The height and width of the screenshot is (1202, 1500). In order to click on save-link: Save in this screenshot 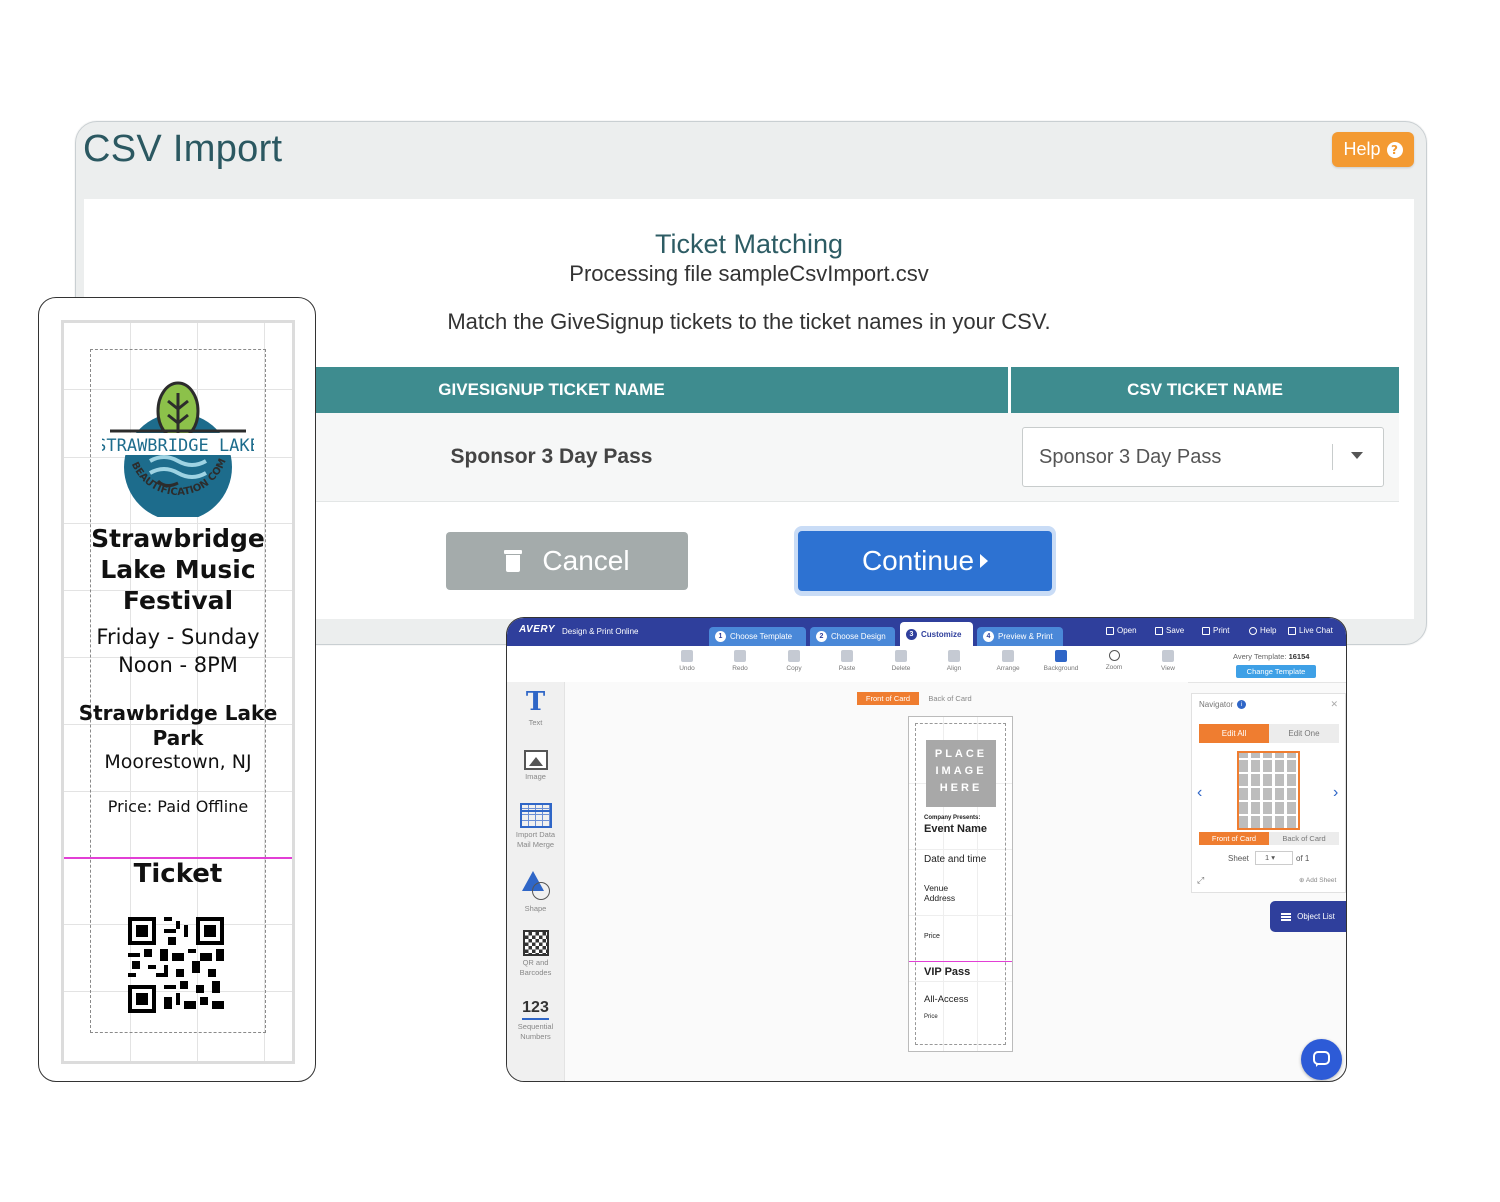, I will do `click(1169, 630)`.